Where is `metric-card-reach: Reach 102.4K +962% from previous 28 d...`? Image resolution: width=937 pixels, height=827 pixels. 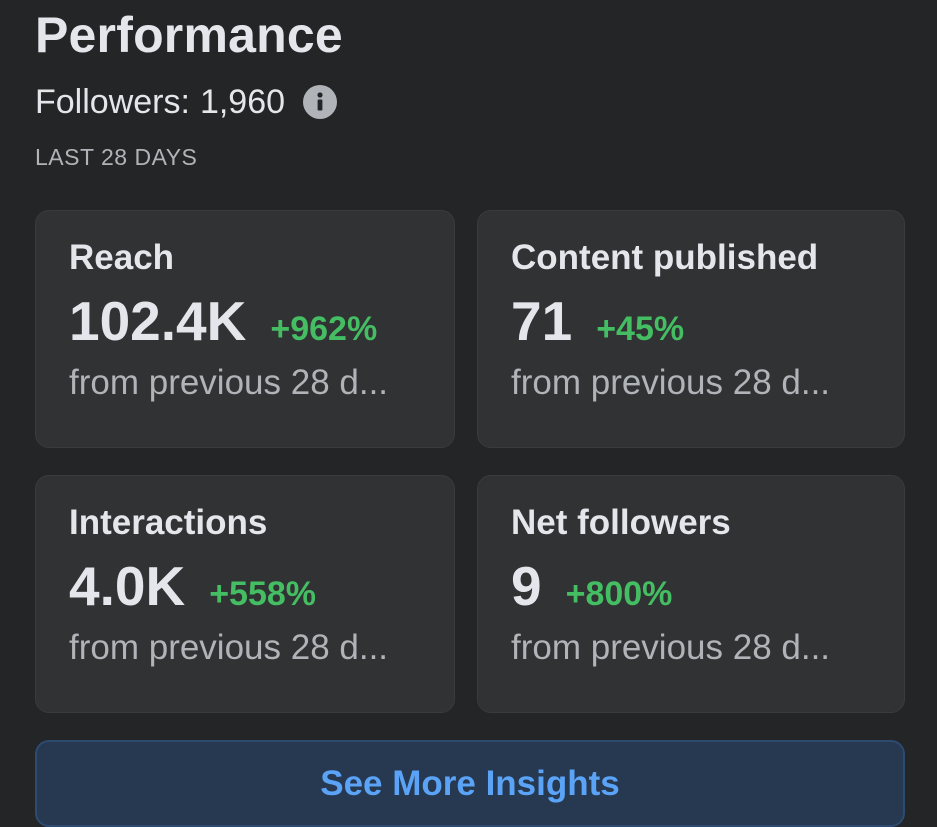
metric-card-reach: Reach 102.4K +962% from previous 28 d... is located at coordinates (245, 329).